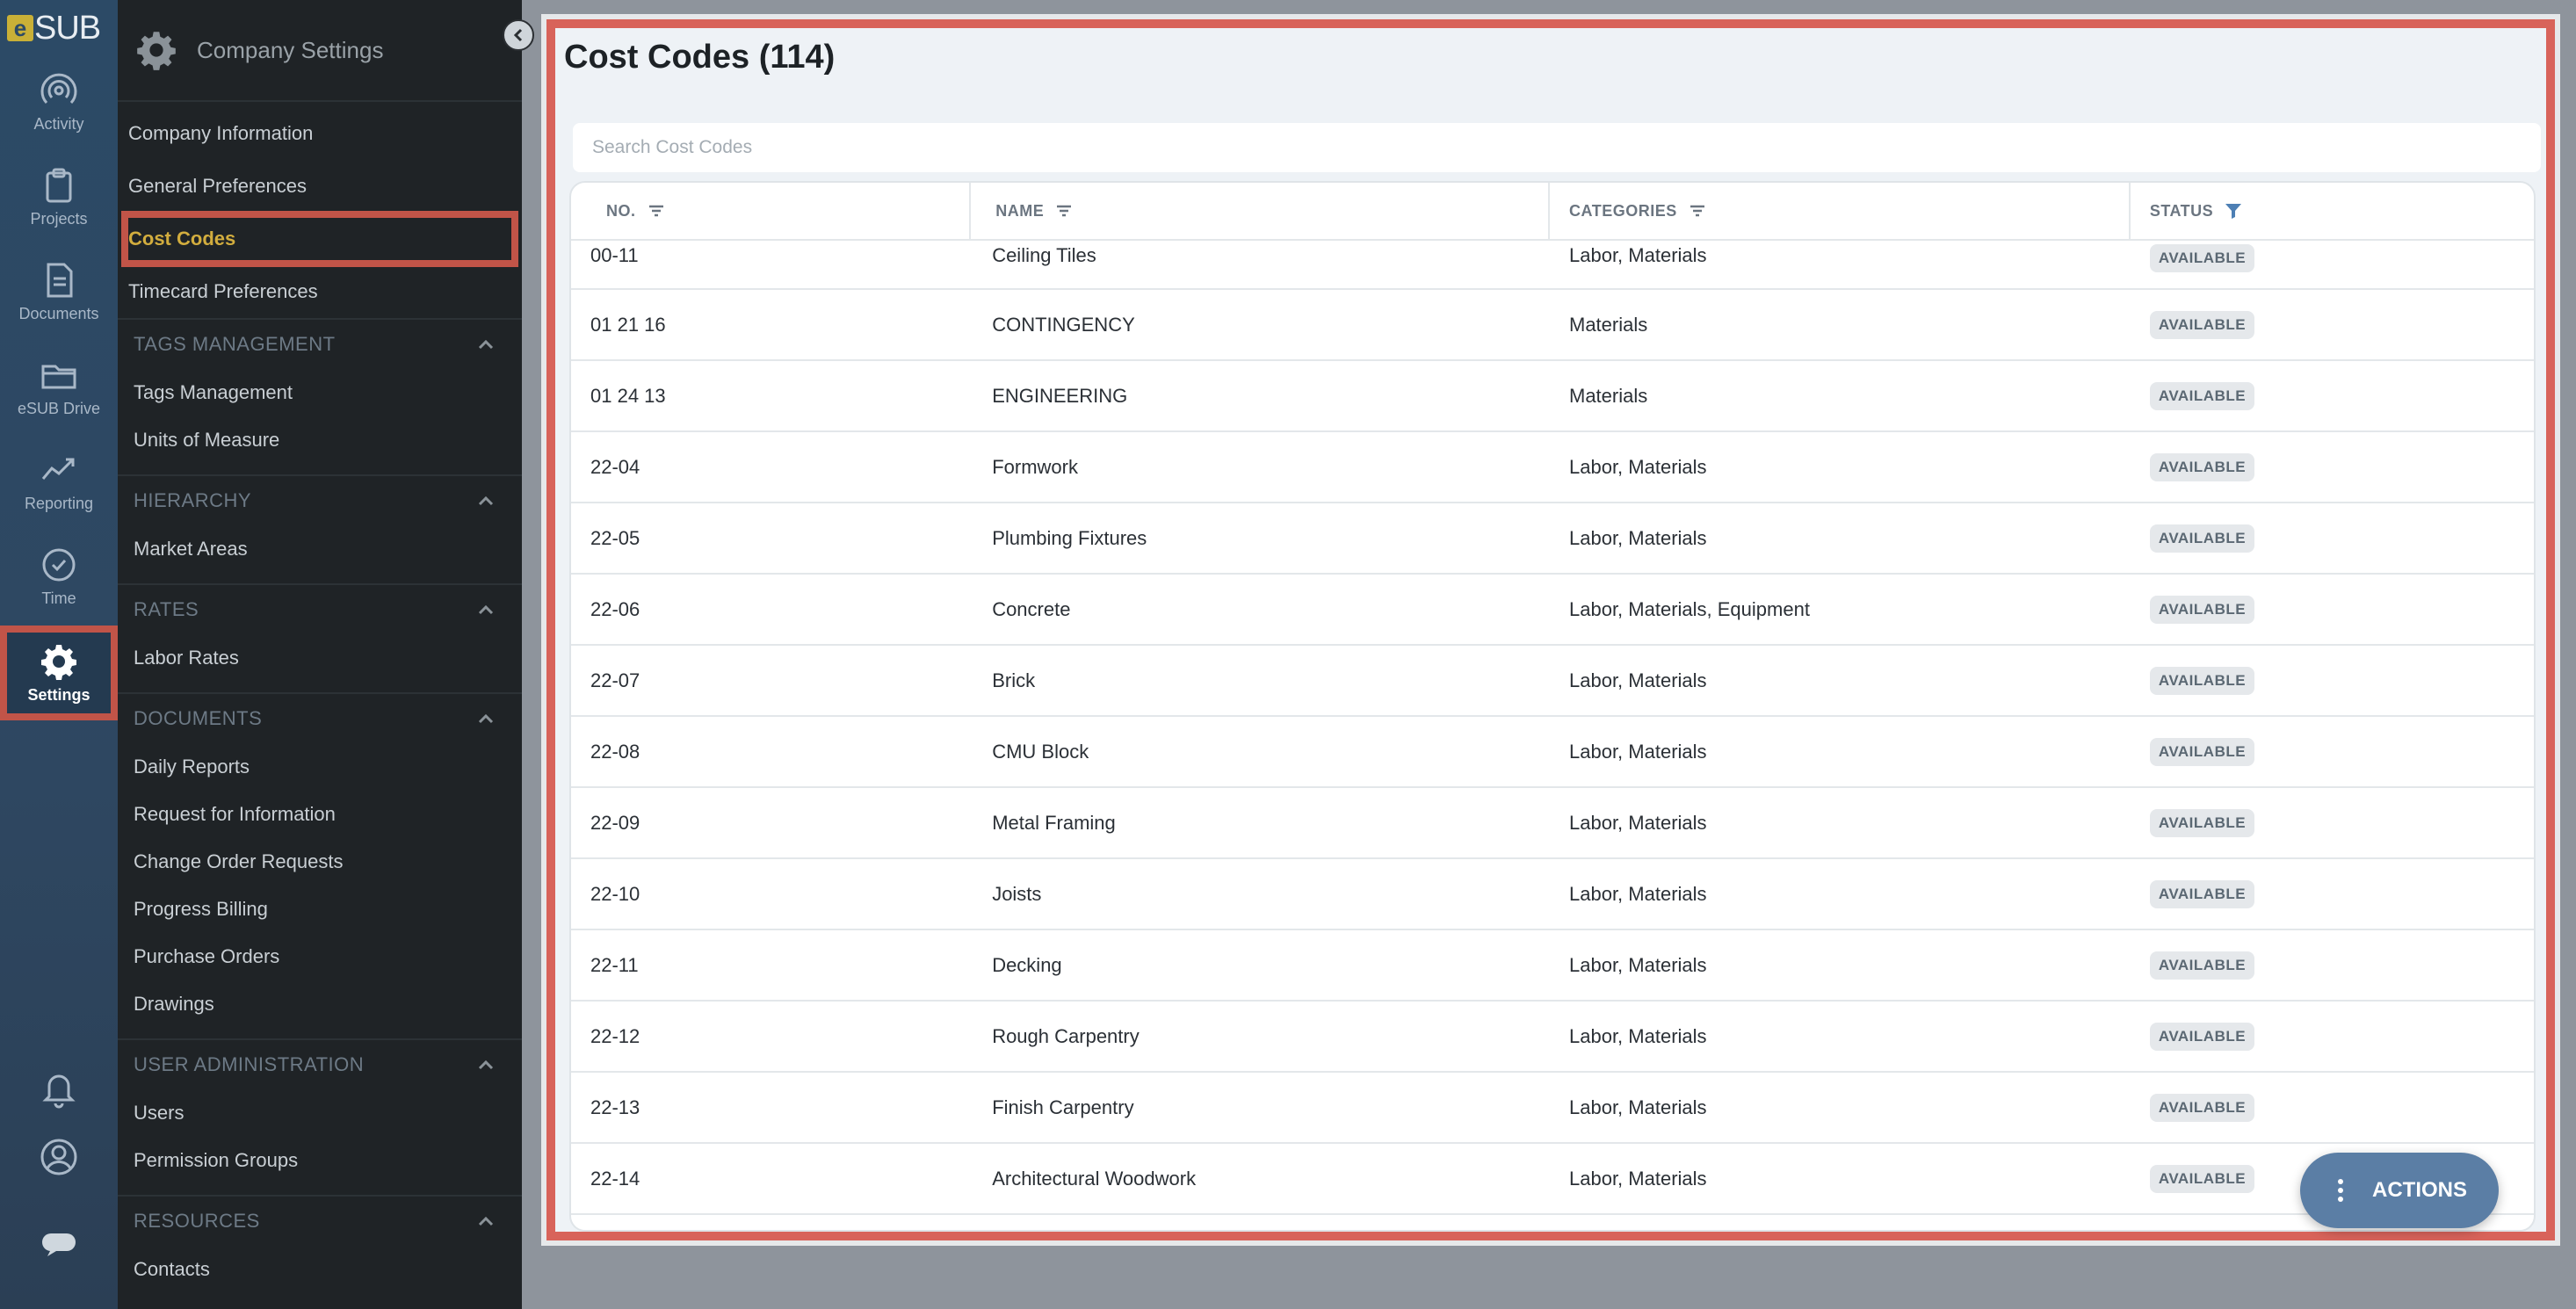 This screenshot has width=2576, height=1309. Describe the element at coordinates (320, 392) in the screenshot. I see `sidebar-item-tags-management: Tags Management` at that location.